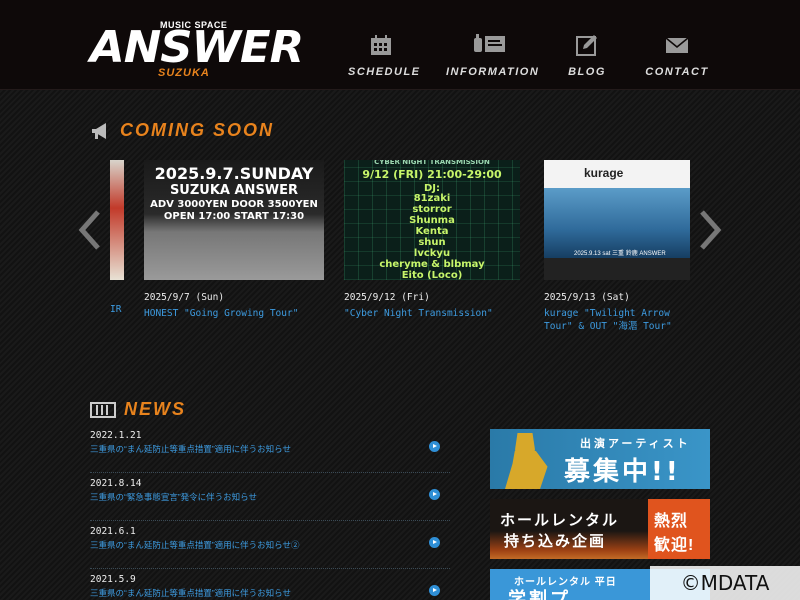 Image resolution: width=800 pixels, height=600 pixels. What do you see at coordinates (113, 579) in the screenshot?
I see `news-date: 2021.5.9` at bounding box center [113, 579].